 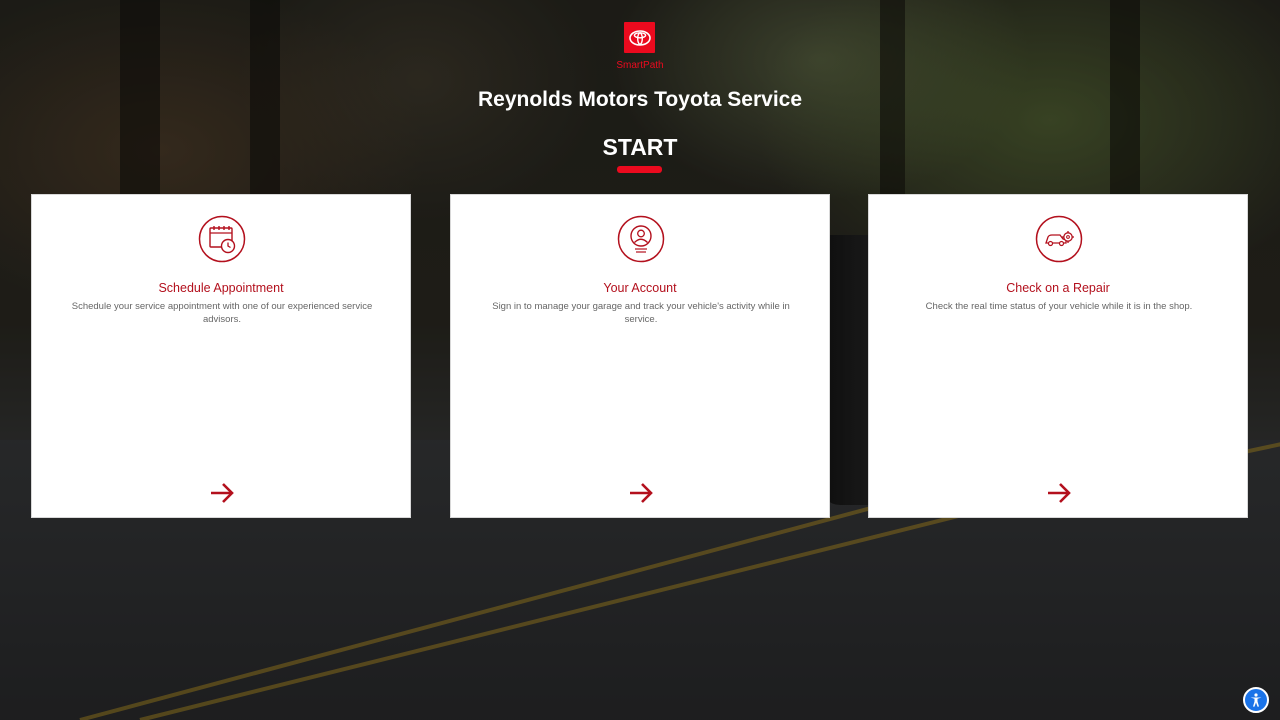 I want to click on heading-underline, so click(x=639, y=169).